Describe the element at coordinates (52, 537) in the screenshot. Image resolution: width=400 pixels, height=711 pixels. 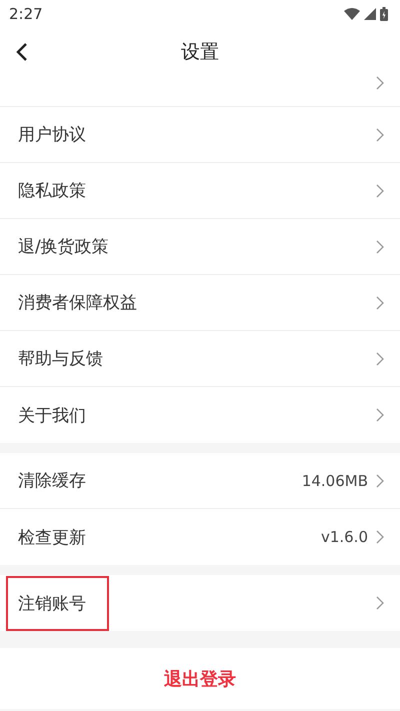
I see `row-label: 检查更新` at that location.